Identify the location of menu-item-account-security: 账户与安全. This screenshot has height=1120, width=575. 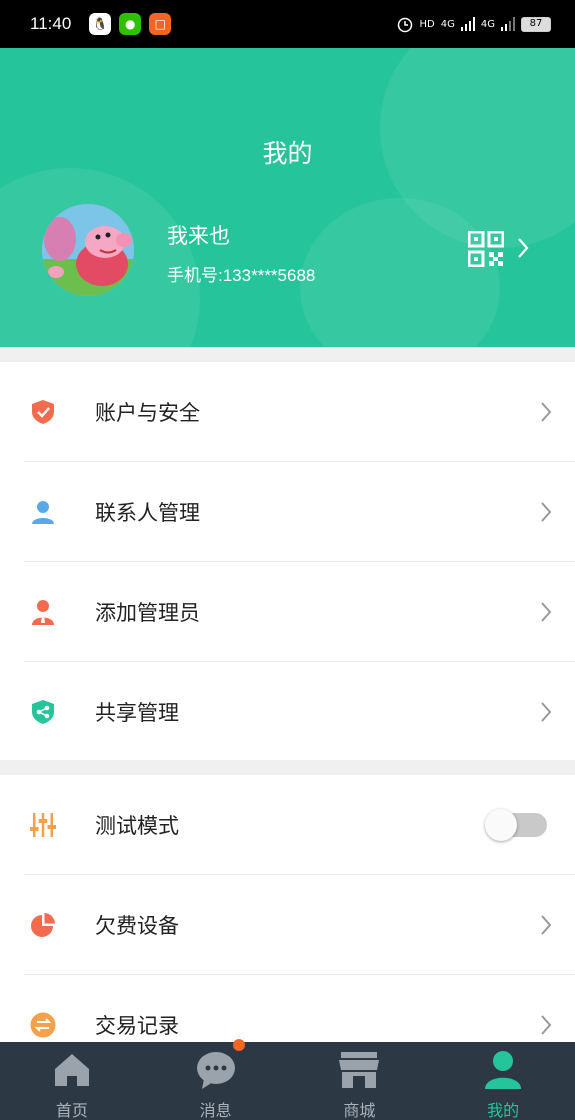
(287, 412).